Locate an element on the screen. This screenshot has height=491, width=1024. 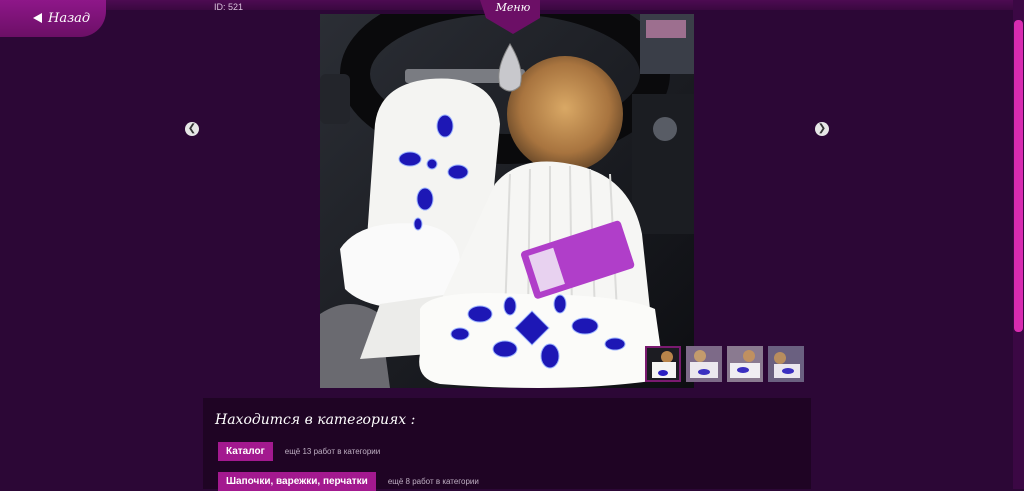
back-button-label: Назад is located at coordinates (69, 18).